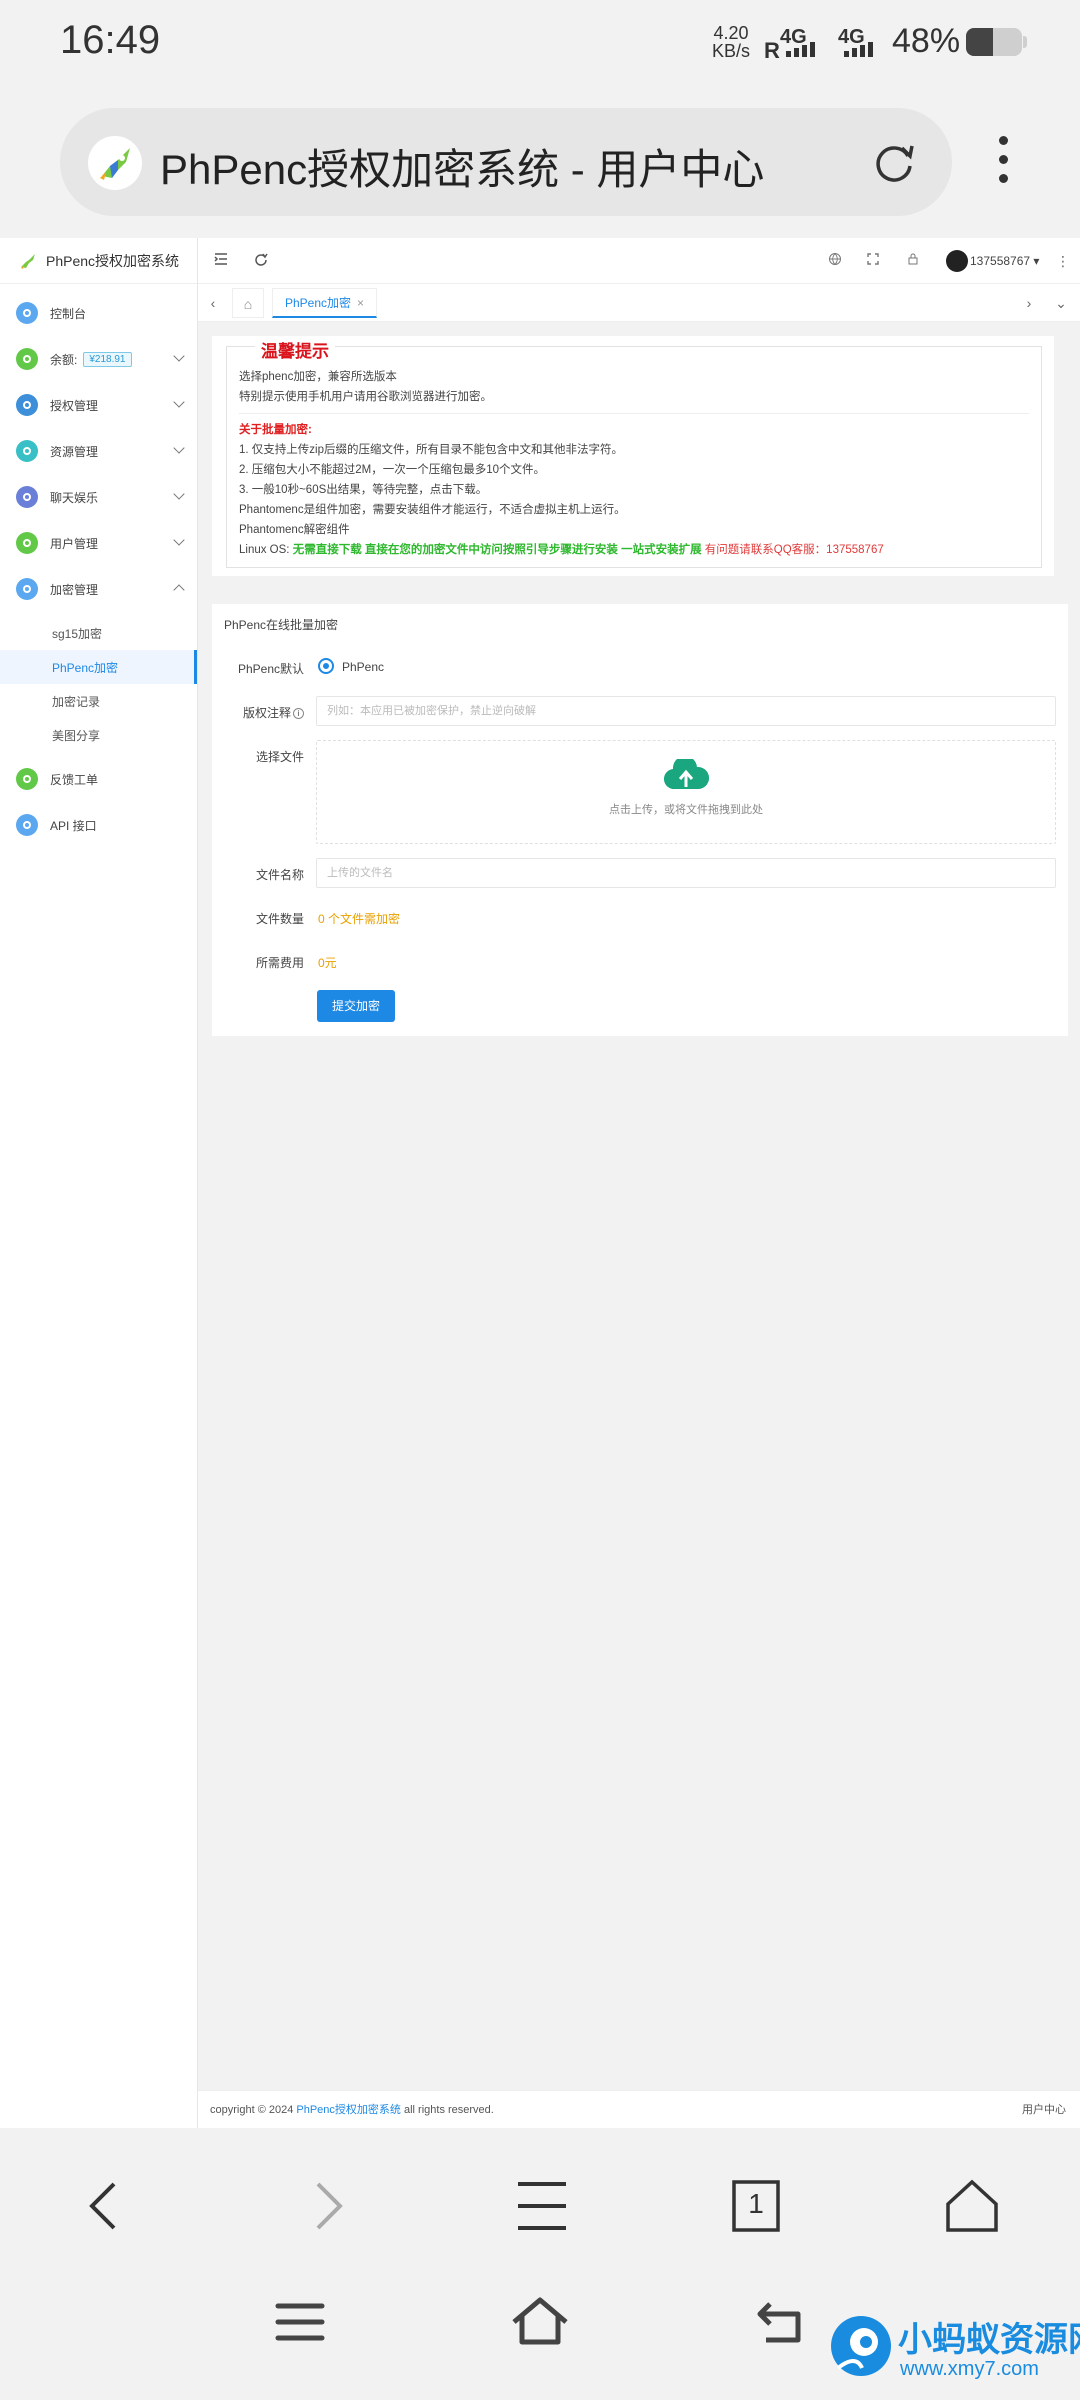 This screenshot has height=2400, width=1080. What do you see at coordinates (639, 261) in the screenshot?
I see `top-toolbar: 137558767 ▾ ⋮` at bounding box center [639, 261].